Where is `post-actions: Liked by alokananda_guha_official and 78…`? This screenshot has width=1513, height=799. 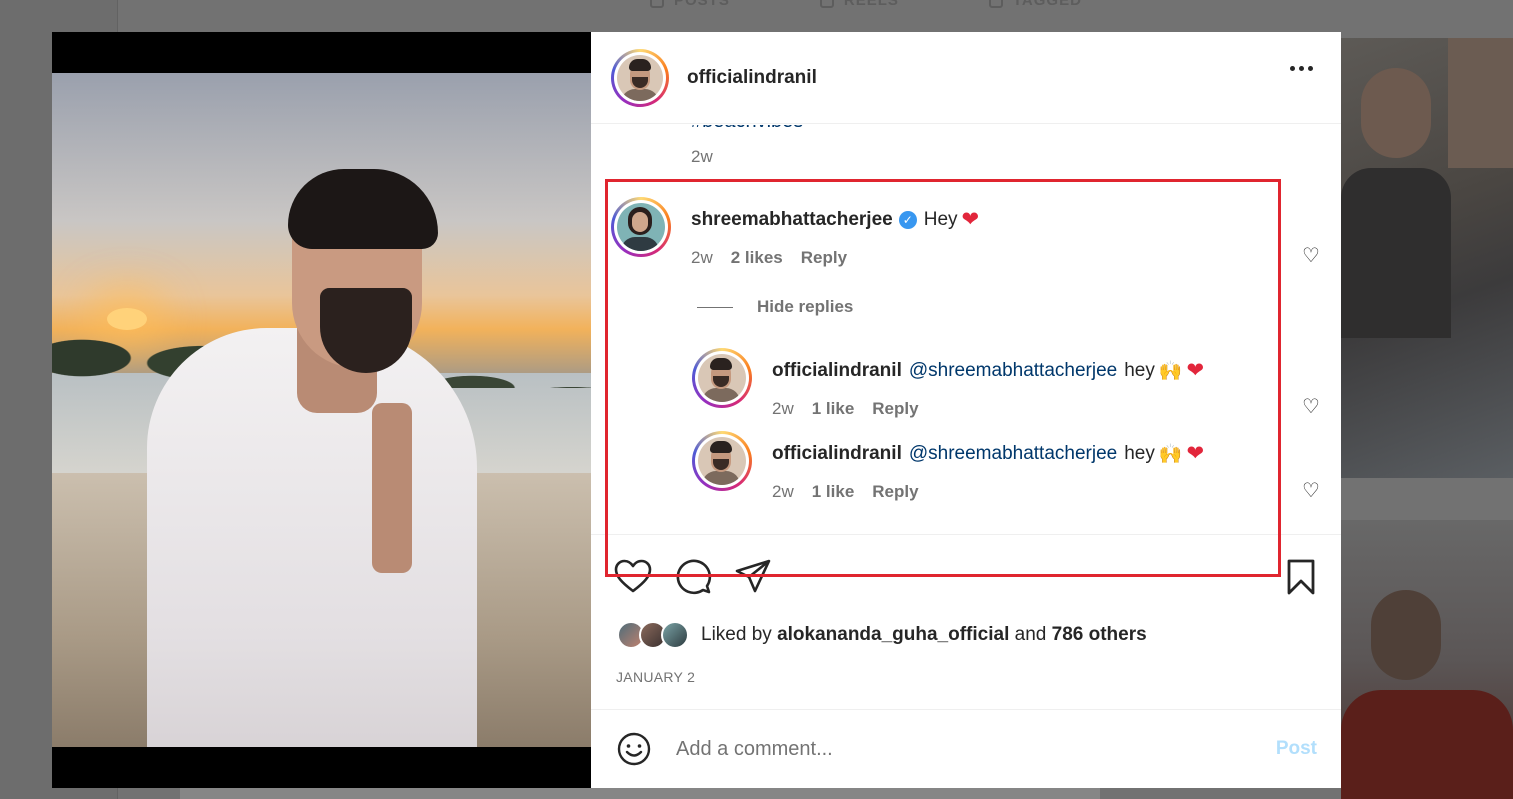 post-actions: Liked by alokananda_guha_official and 78… is located at coordinates (966, 622).